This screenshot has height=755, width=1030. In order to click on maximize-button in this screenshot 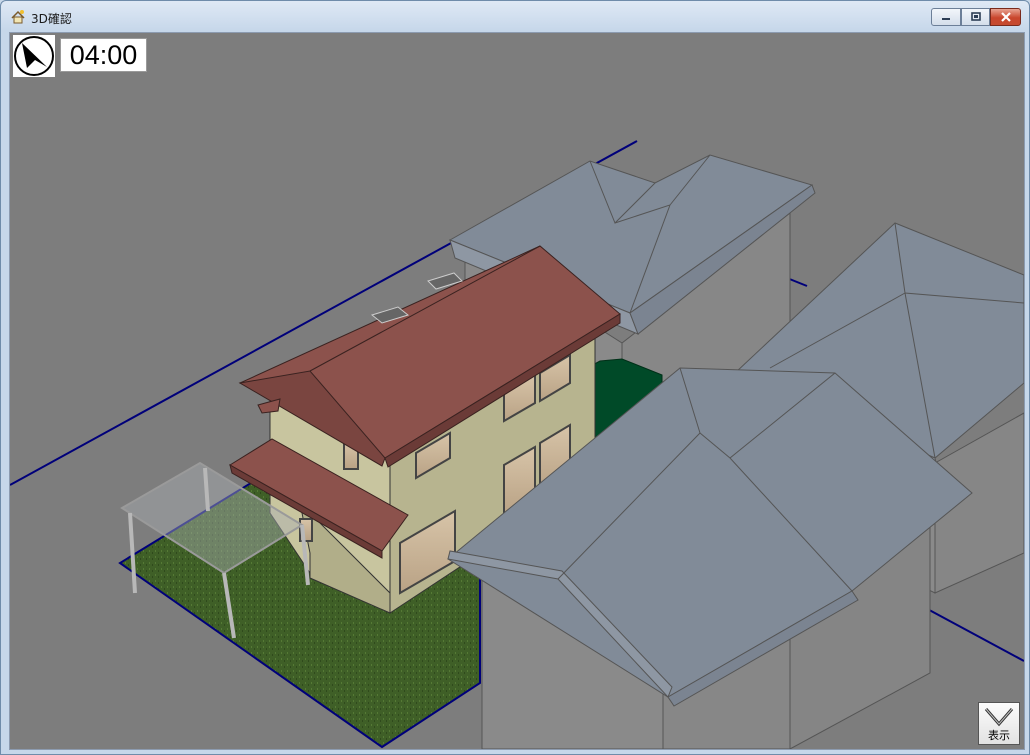, I will do `click(975, 17)`.